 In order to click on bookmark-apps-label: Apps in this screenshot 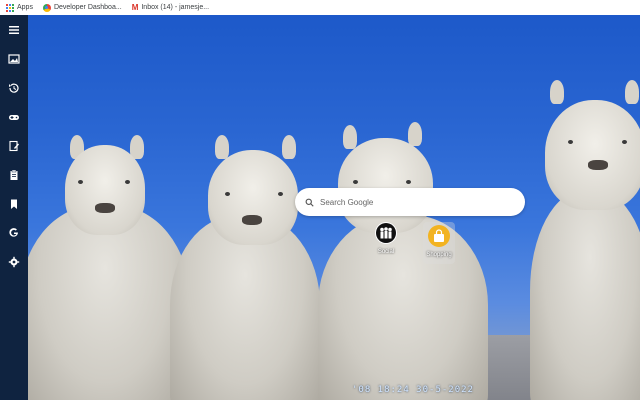, I will do `click(25, 7)`.